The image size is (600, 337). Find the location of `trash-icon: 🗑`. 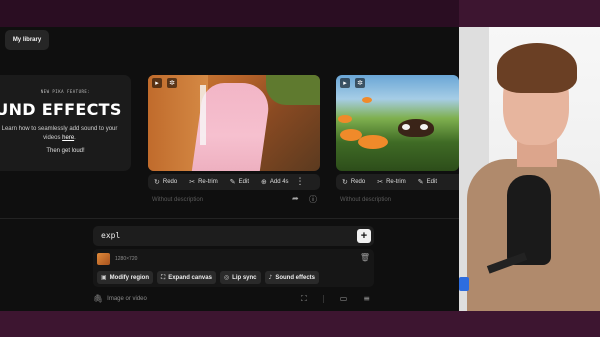

trash-icon: 🗑 is located at coordinates (365, 257).